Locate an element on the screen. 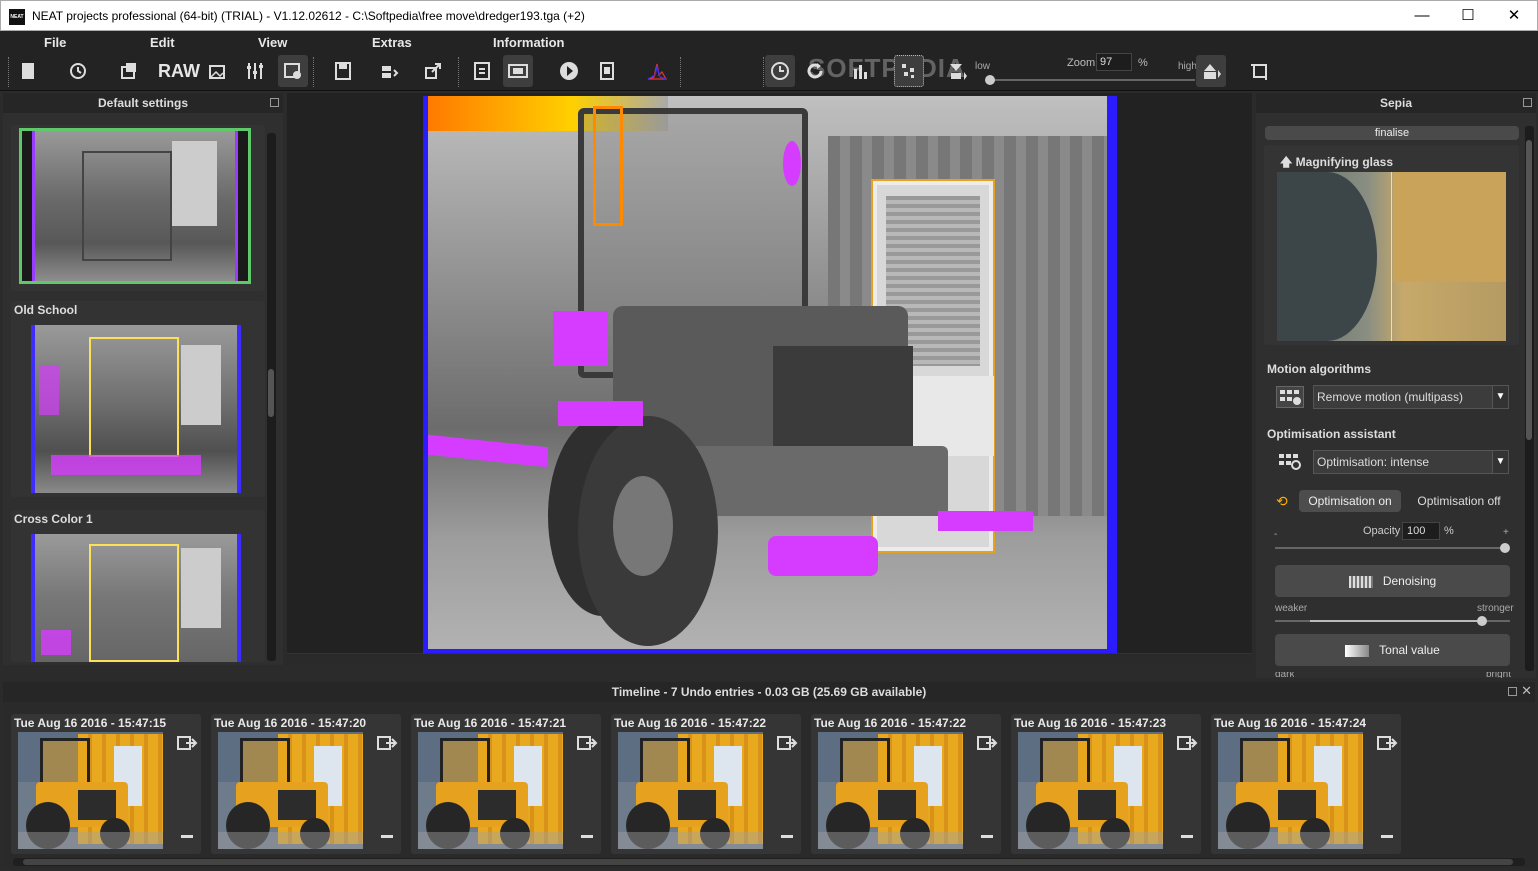  play-icon is located at coordinates (569, 71).